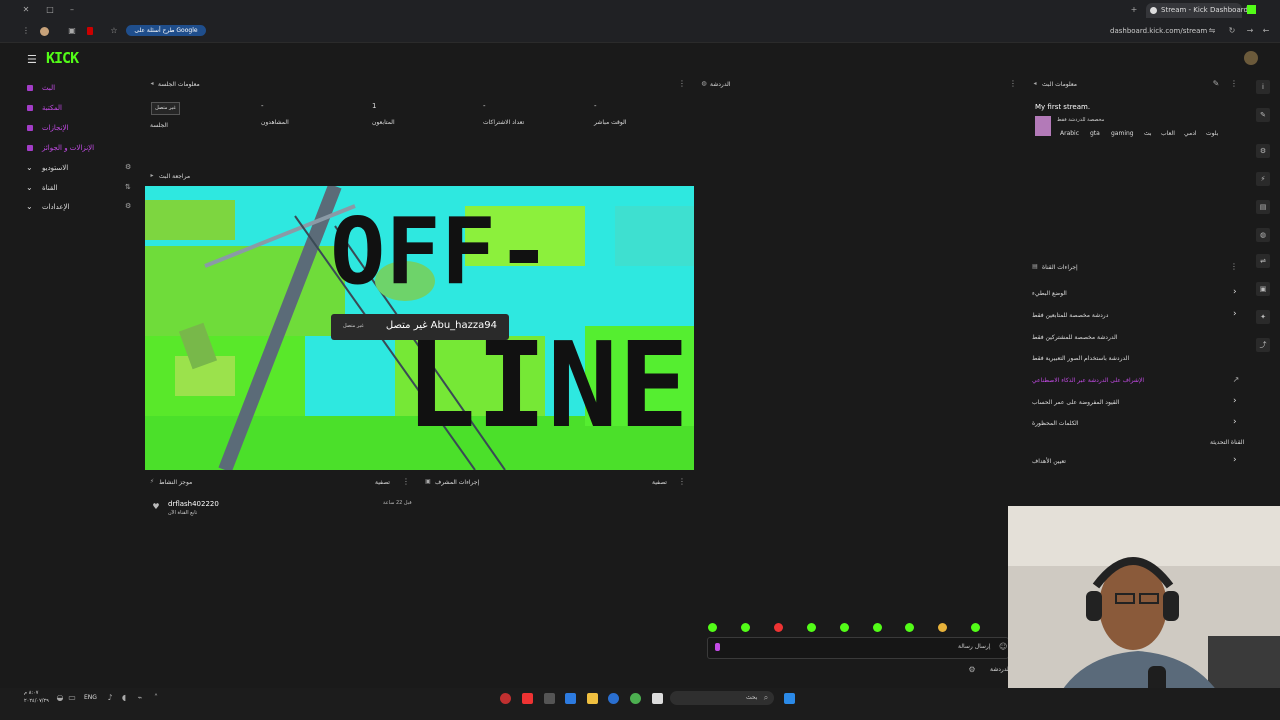 Image resolution: width=1280 pixels, height=720 pixels. I want to click on action-banned-words: الكلمات المحظورة, so click(1055, 423).